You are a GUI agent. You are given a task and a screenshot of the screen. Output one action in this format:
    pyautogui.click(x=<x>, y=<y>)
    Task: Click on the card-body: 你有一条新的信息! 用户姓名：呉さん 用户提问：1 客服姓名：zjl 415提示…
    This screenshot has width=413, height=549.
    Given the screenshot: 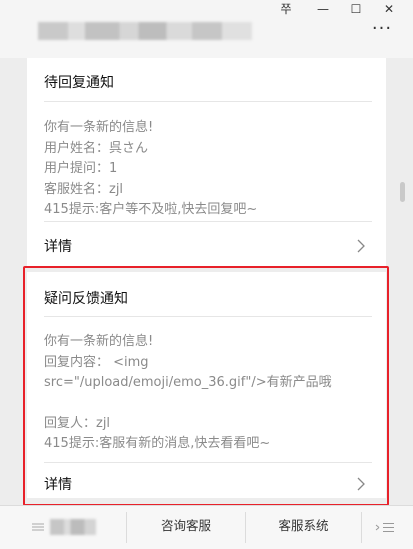 What is the action you would take?
    pyautogui.click(x=150, y=169)
    